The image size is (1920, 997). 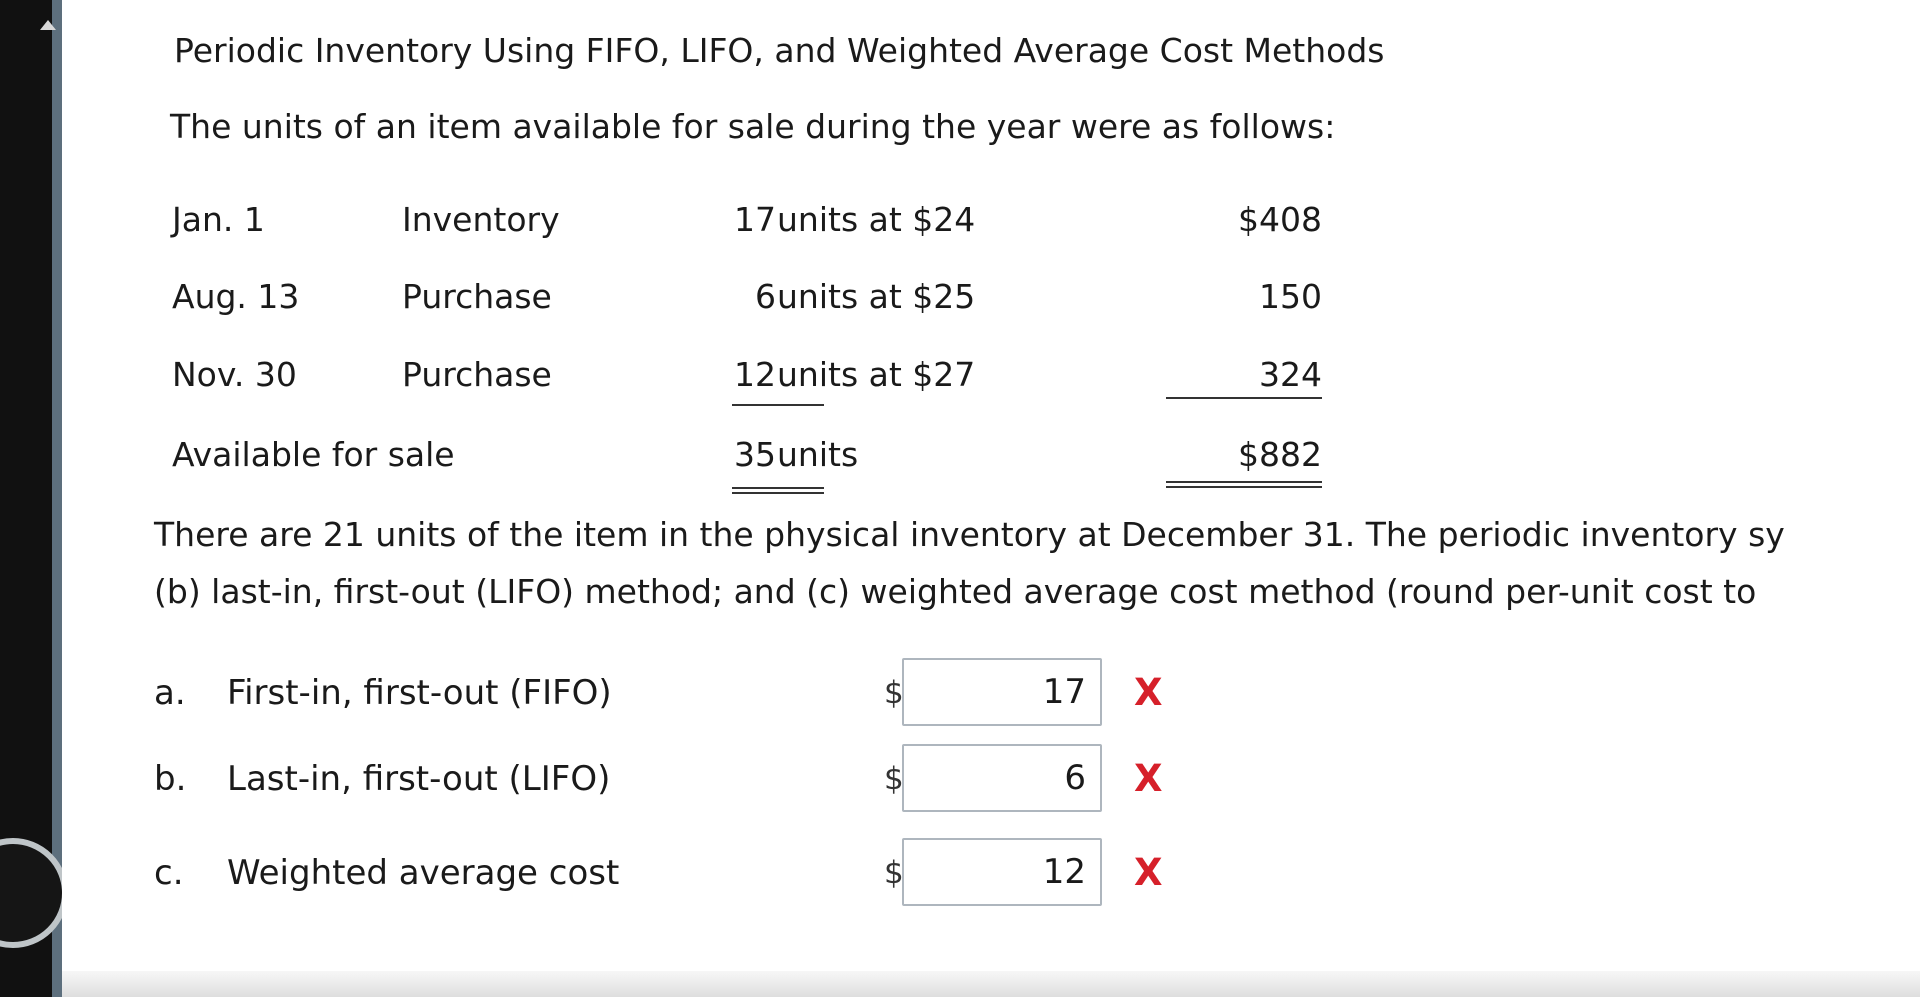 I want to click on answer-row-fifo: a. First-in, first-out (FIFO) $ 17 X, so click(x=991, y=693).